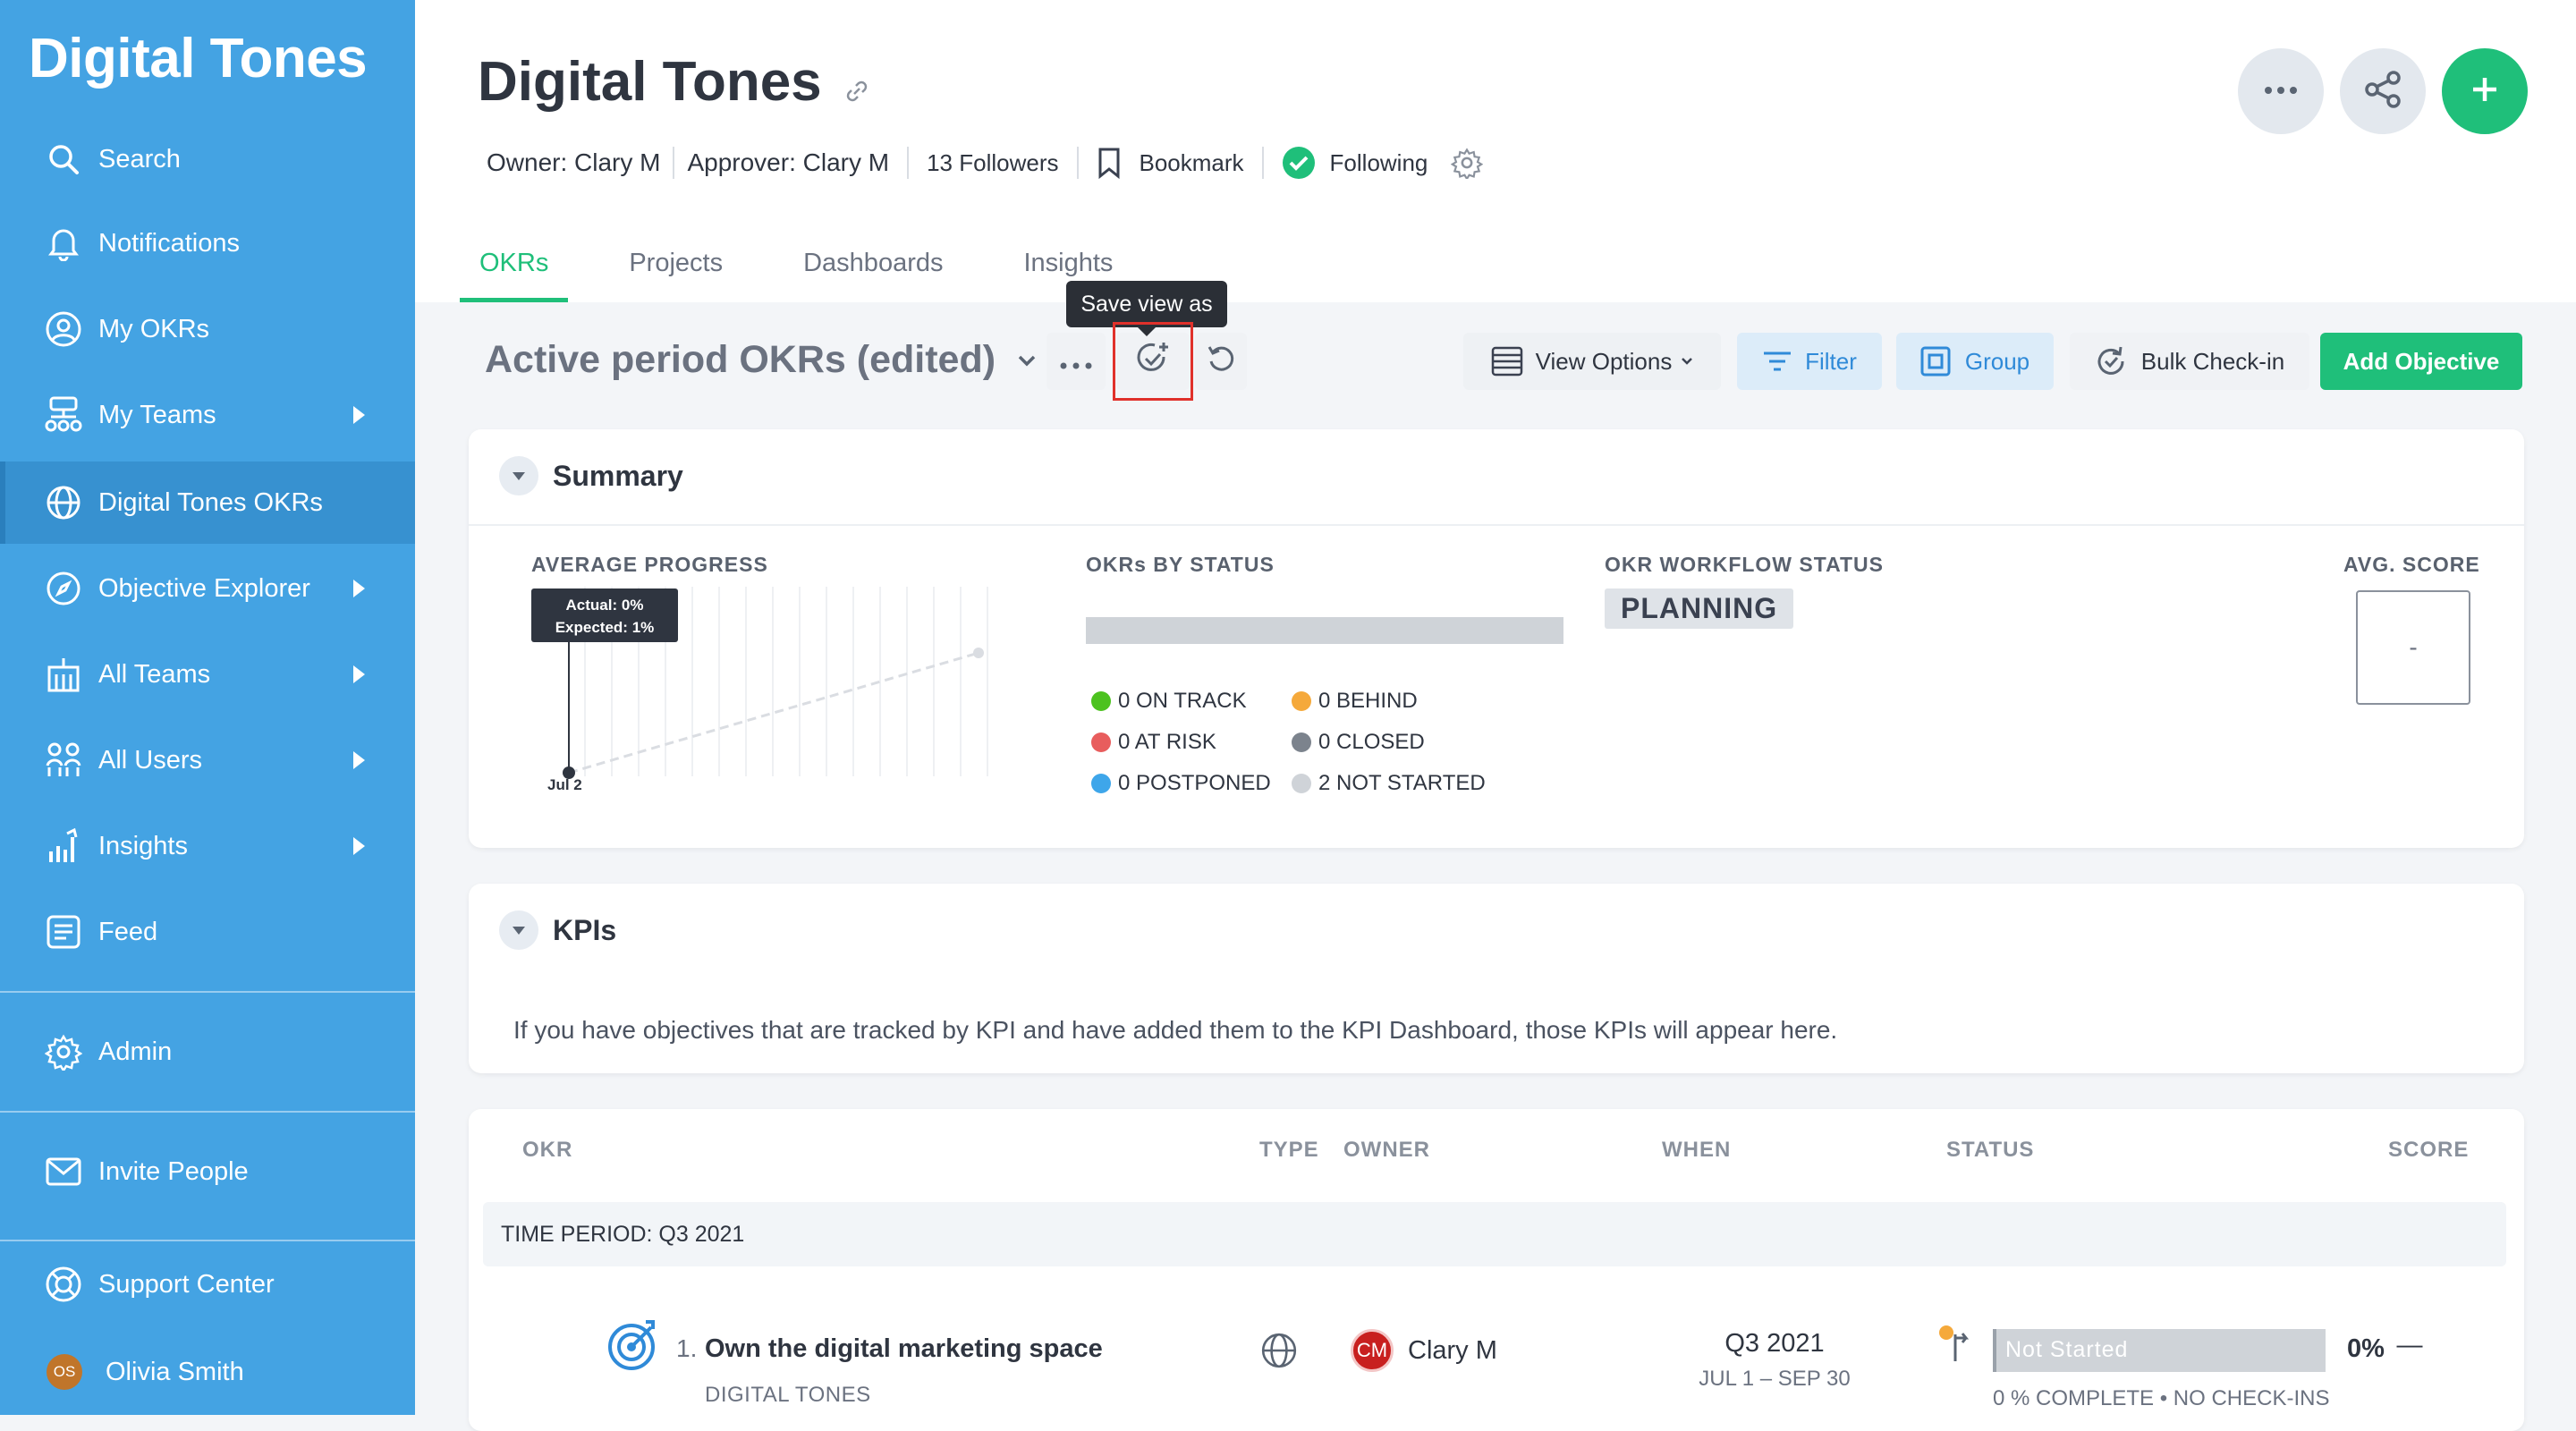 This screenshot has width=2576, height=1431. I want to click on sidebar-item-label: All Users, so click(150, 760).